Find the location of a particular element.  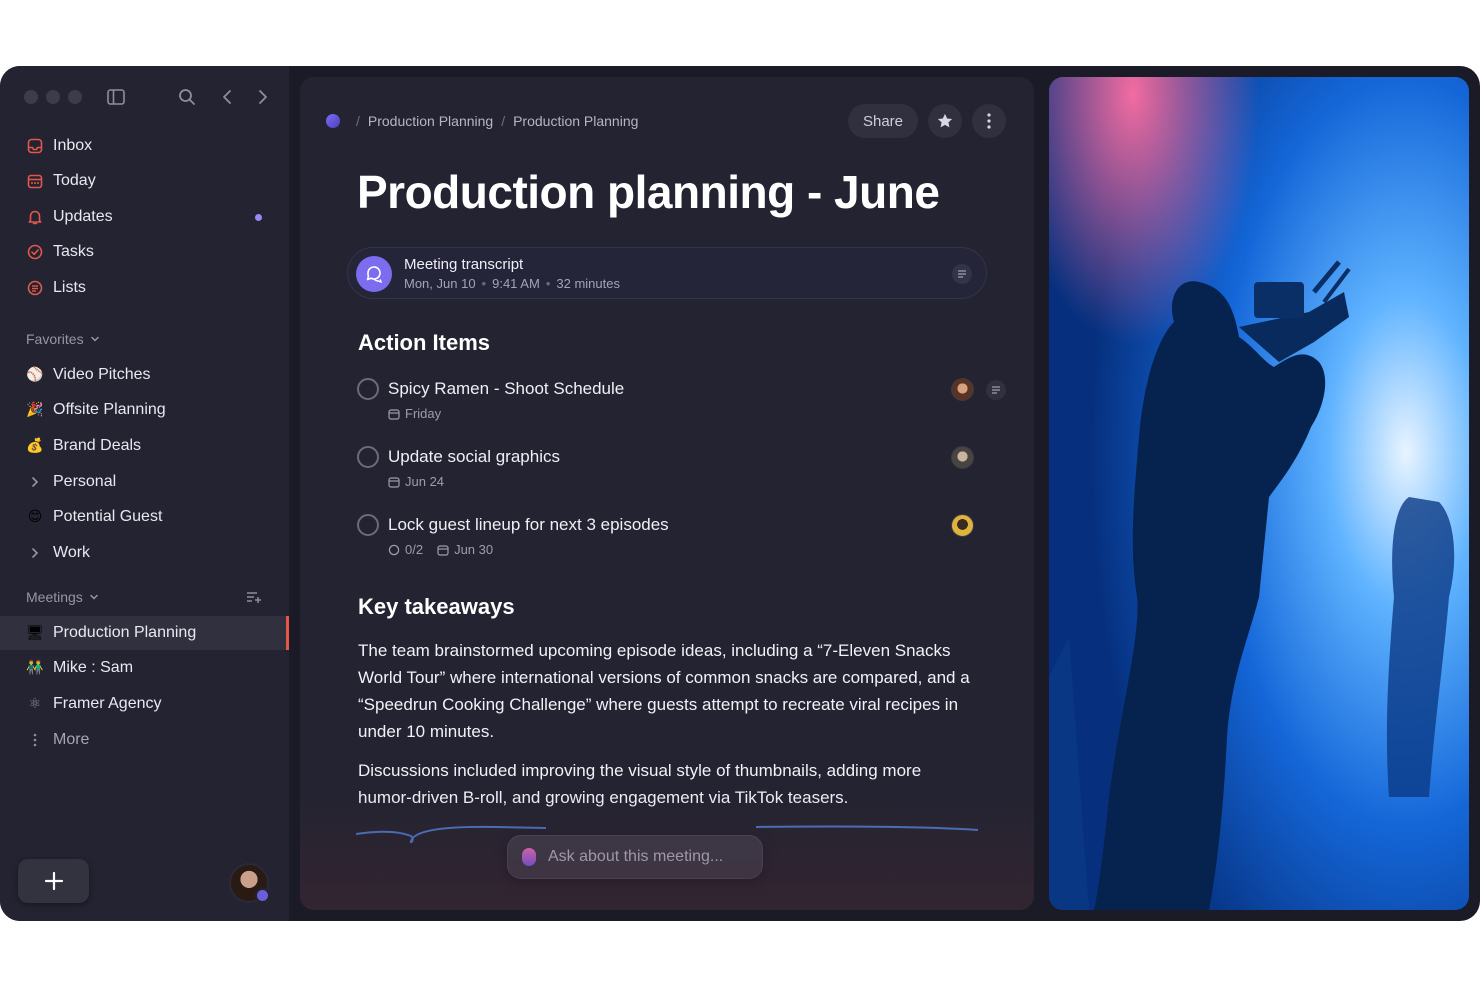

sidebar-item-label: Personal is located at coordinates (85, 481).